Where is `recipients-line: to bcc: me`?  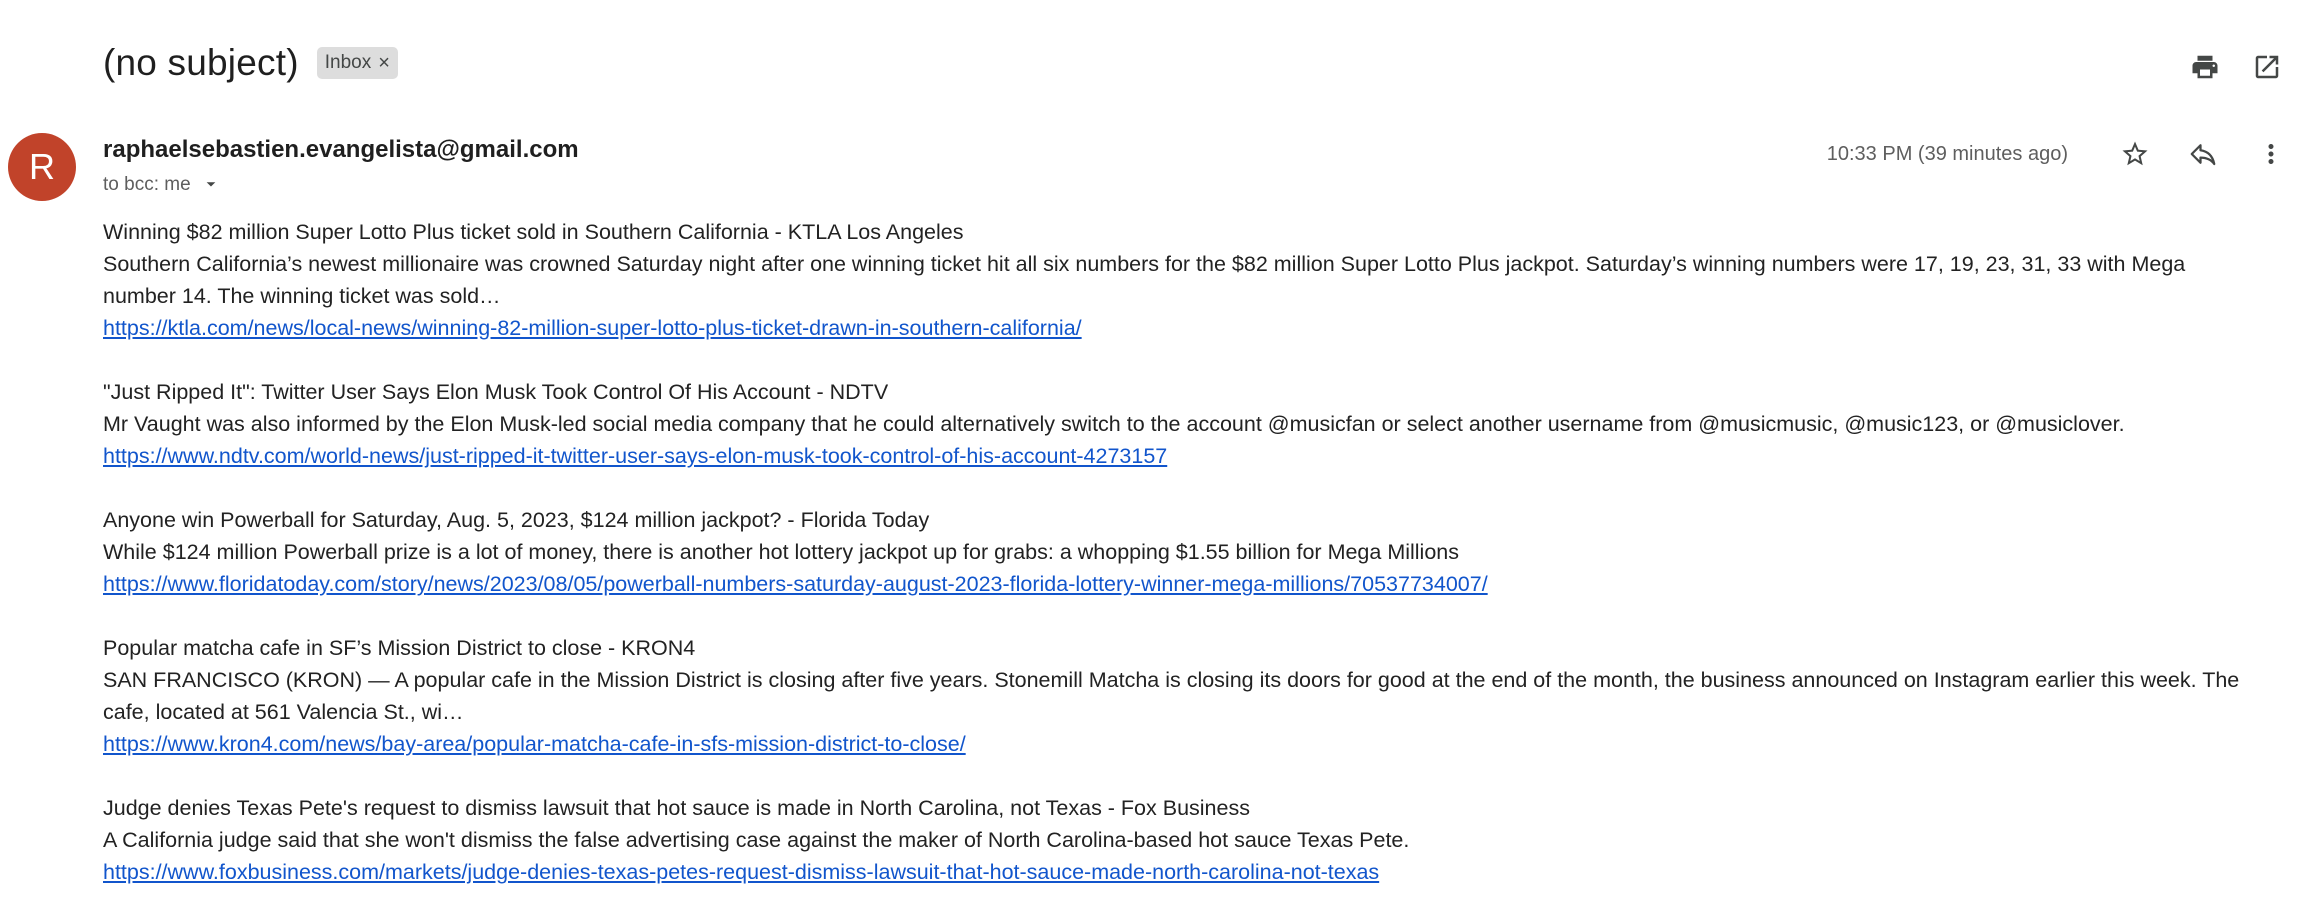 recipients-line: to bcc: me is located at coordinates (161, 185).